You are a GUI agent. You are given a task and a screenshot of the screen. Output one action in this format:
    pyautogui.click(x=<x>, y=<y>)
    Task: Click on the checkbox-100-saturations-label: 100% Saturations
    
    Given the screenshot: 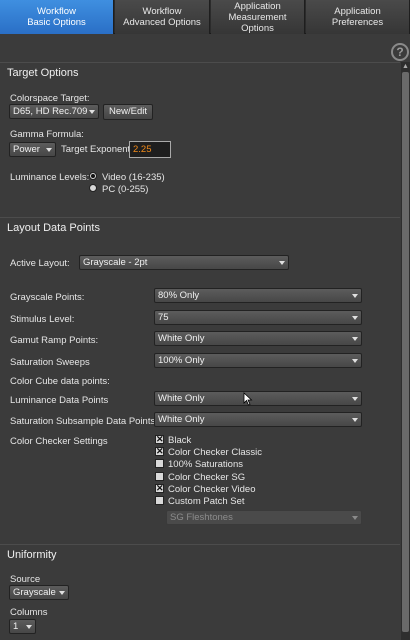 What is the action you would take?
    pyautogui.click(x=205, y=464)
    